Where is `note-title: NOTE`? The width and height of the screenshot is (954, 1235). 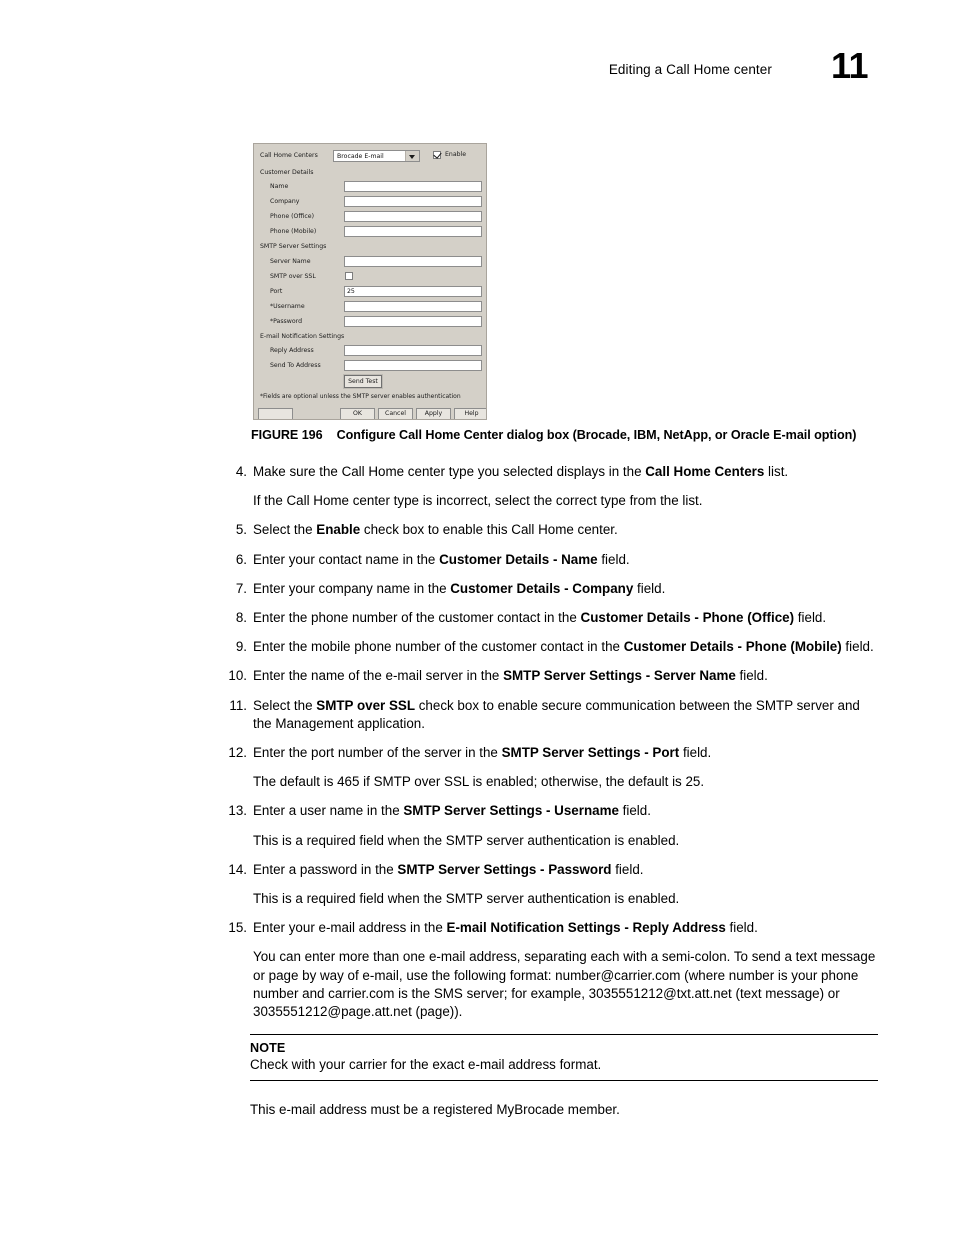 note-title: NOTE is located at coordinates (268, 1048).